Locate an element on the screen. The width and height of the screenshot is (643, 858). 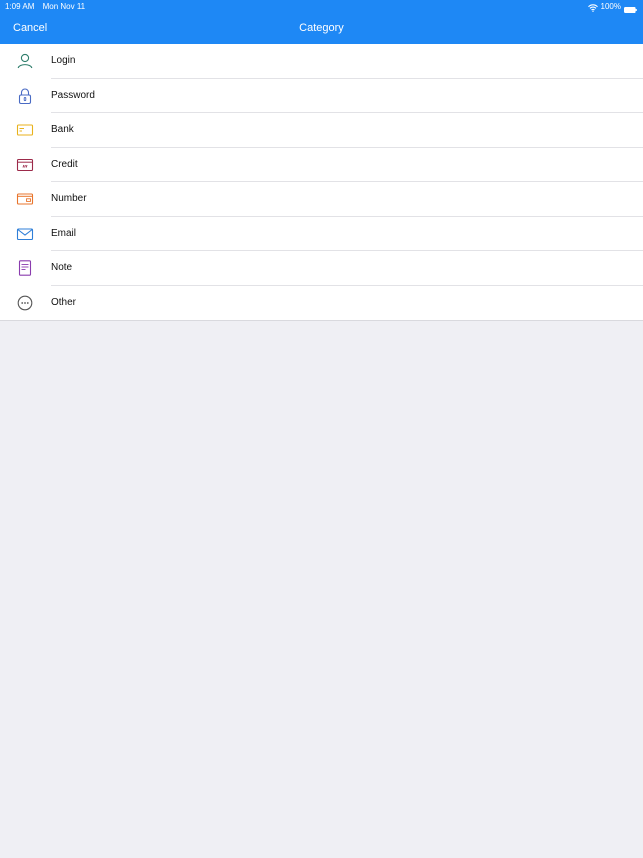
envelope-icon is located at coordinates (25, 234).